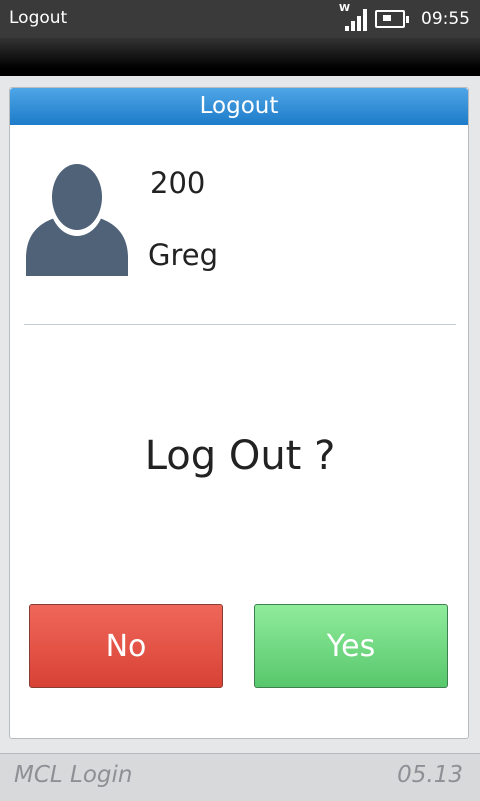 The height and width of the screenshot is (801, 480). I want to click on user-avatar-icon, so click(77, 219).